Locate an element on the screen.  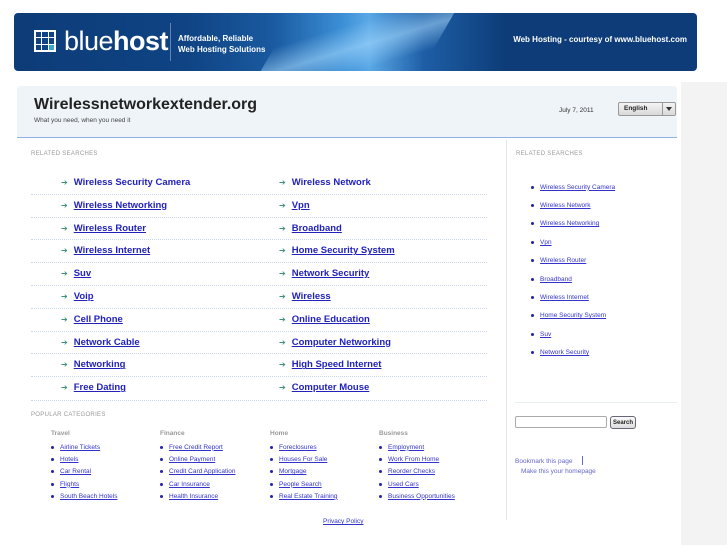
category-item: Credit Card Application is located at coordinates (197, 472).